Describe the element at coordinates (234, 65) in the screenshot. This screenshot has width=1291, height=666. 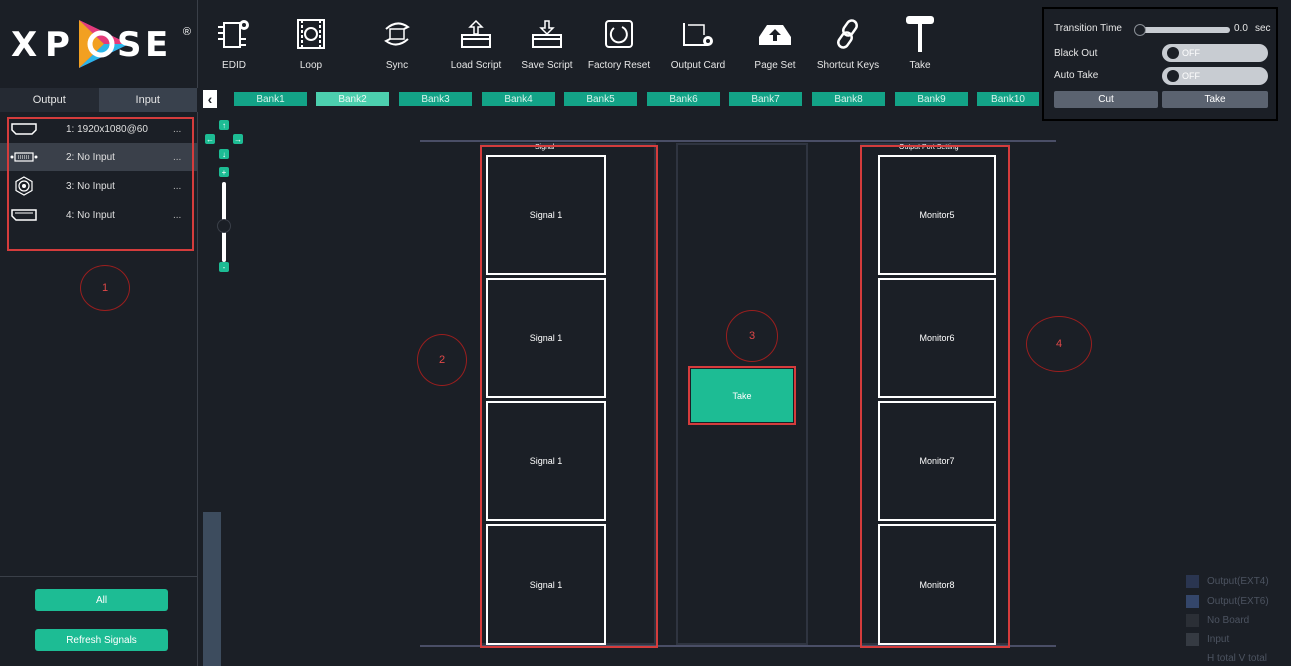
I see `edid-label: EDID` at that location.